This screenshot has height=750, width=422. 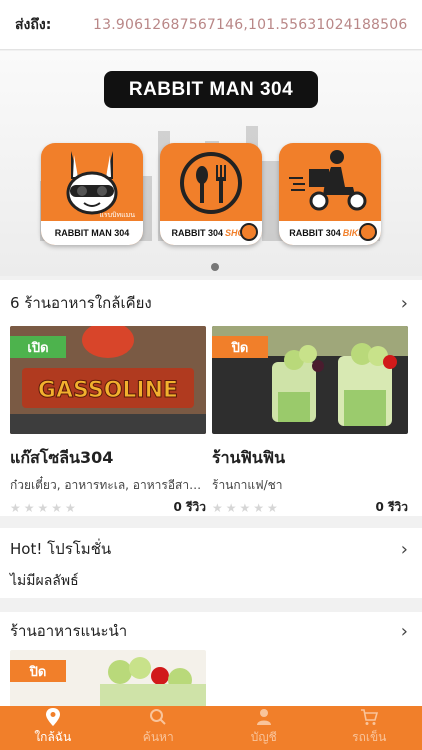 I want to click on tab-account: บัญชี, so click(x=264, y=728).